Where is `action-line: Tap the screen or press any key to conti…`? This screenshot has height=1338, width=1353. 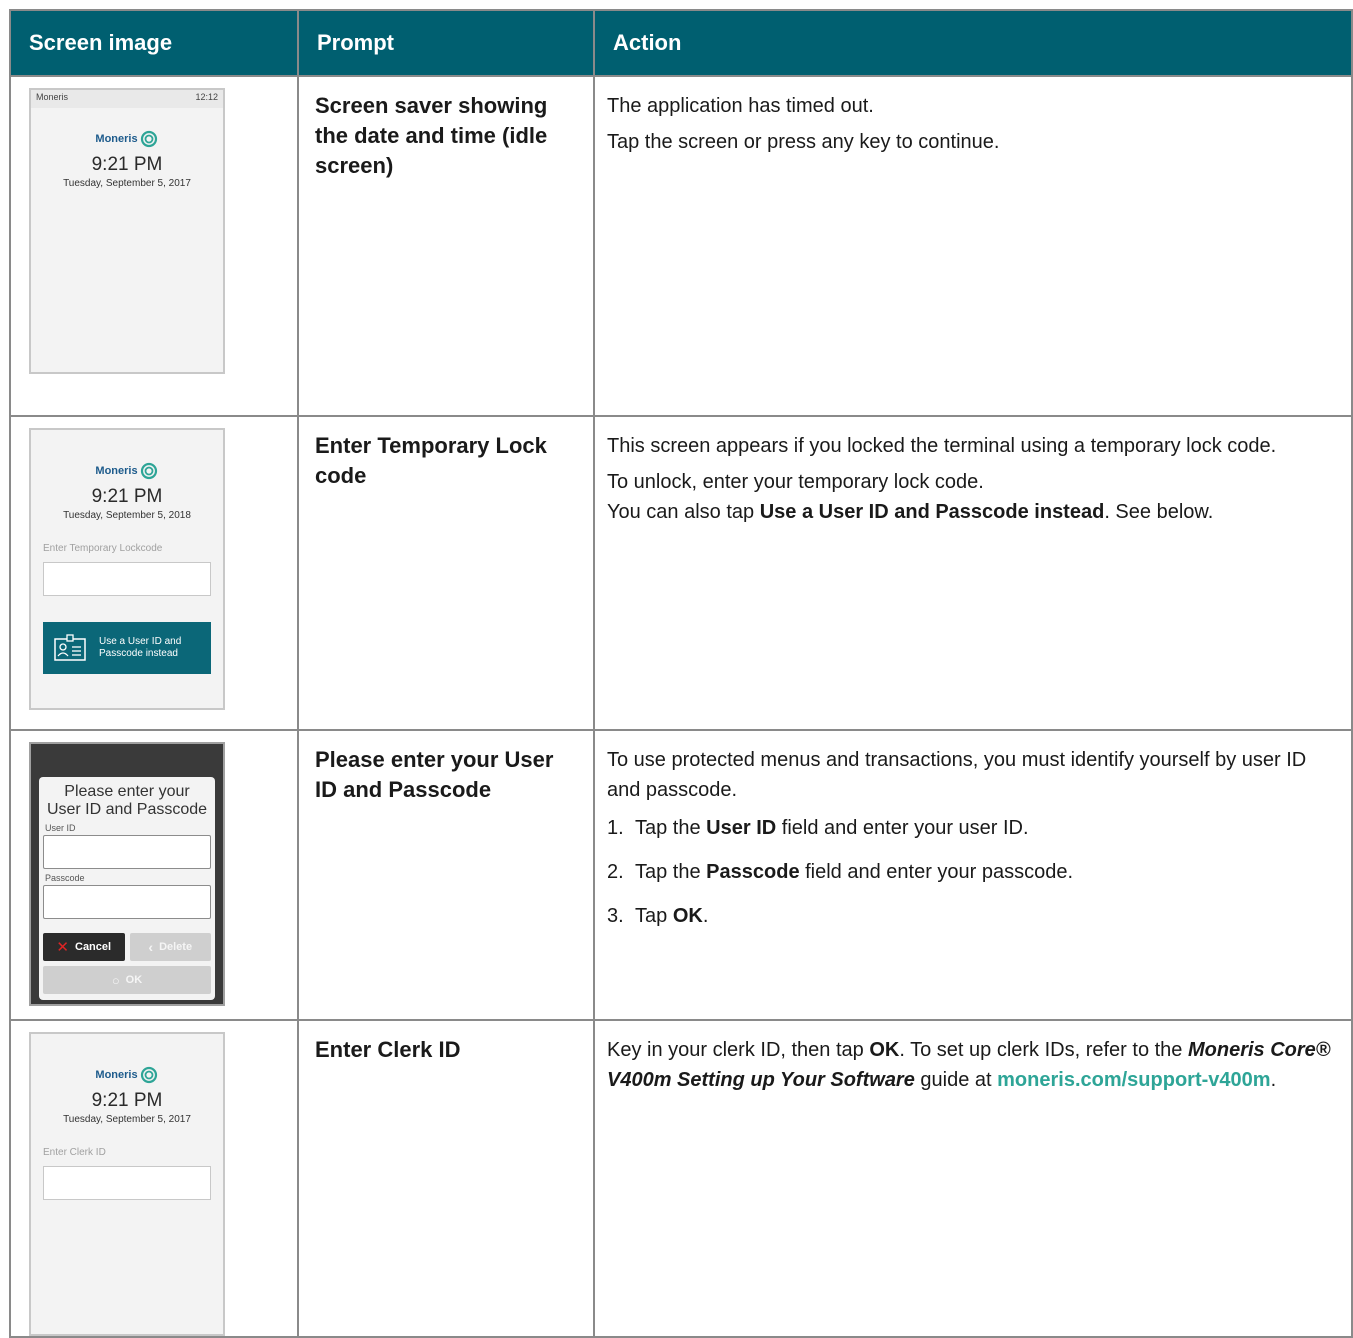
action-line: Tap the screen or press any key to conti… is located at coordinates (803, 142).